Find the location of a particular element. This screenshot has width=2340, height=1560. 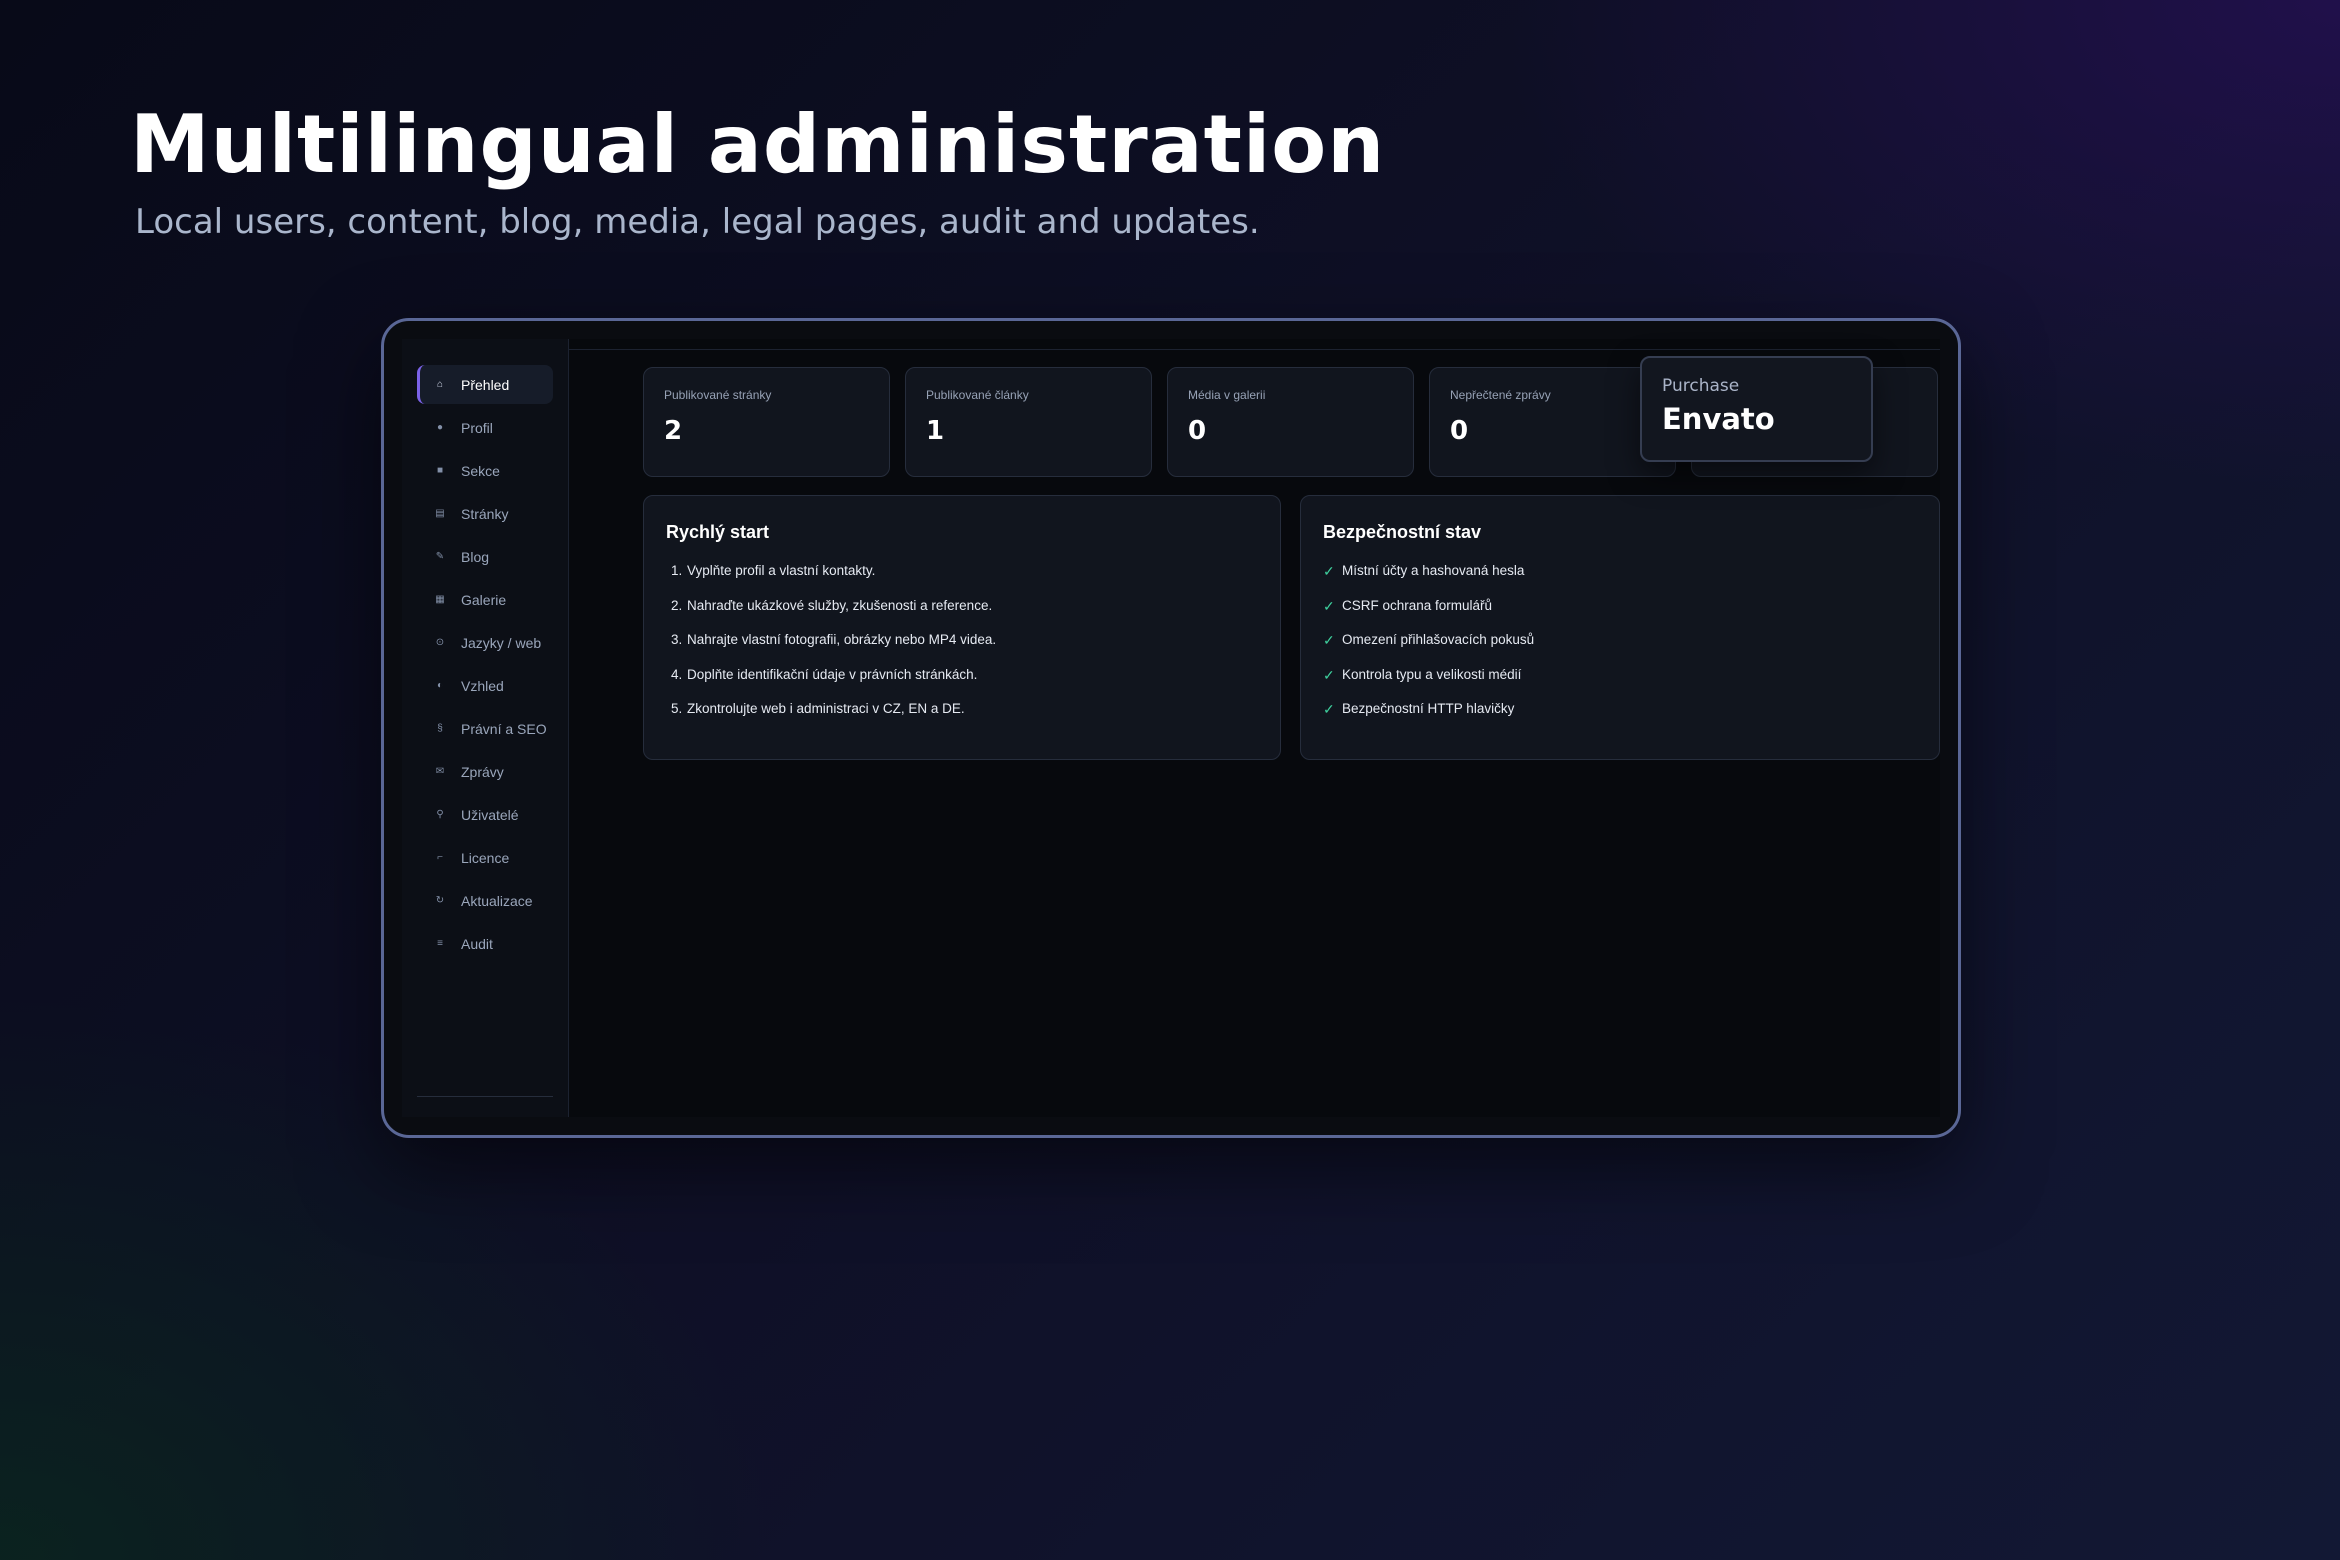

sidebar-item-audit: ≡ Audit is located at coordinates (485, 943).